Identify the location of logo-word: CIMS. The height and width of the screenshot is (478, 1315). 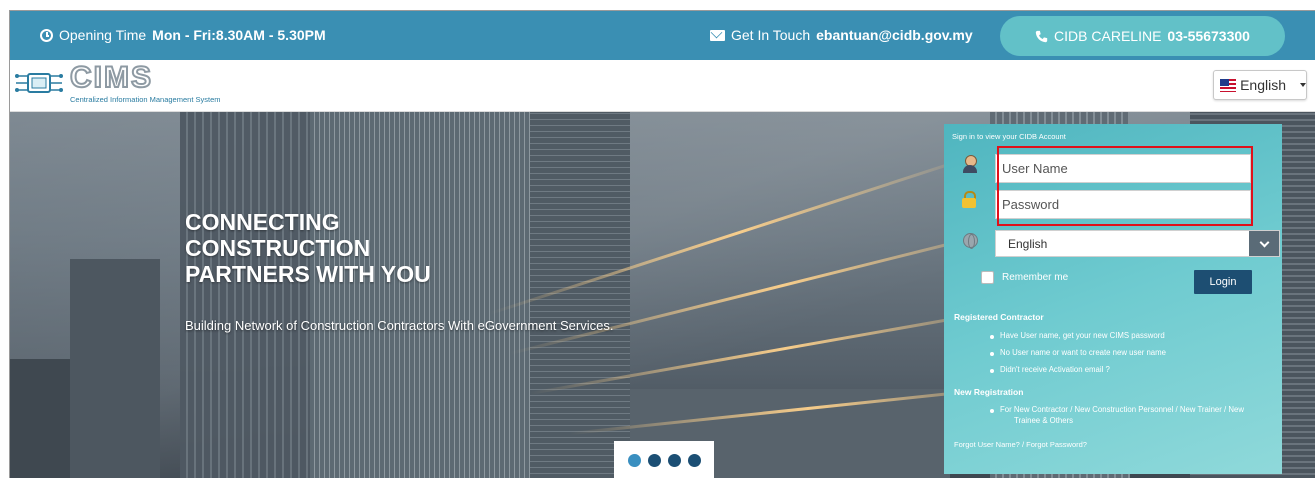
(111, 77).